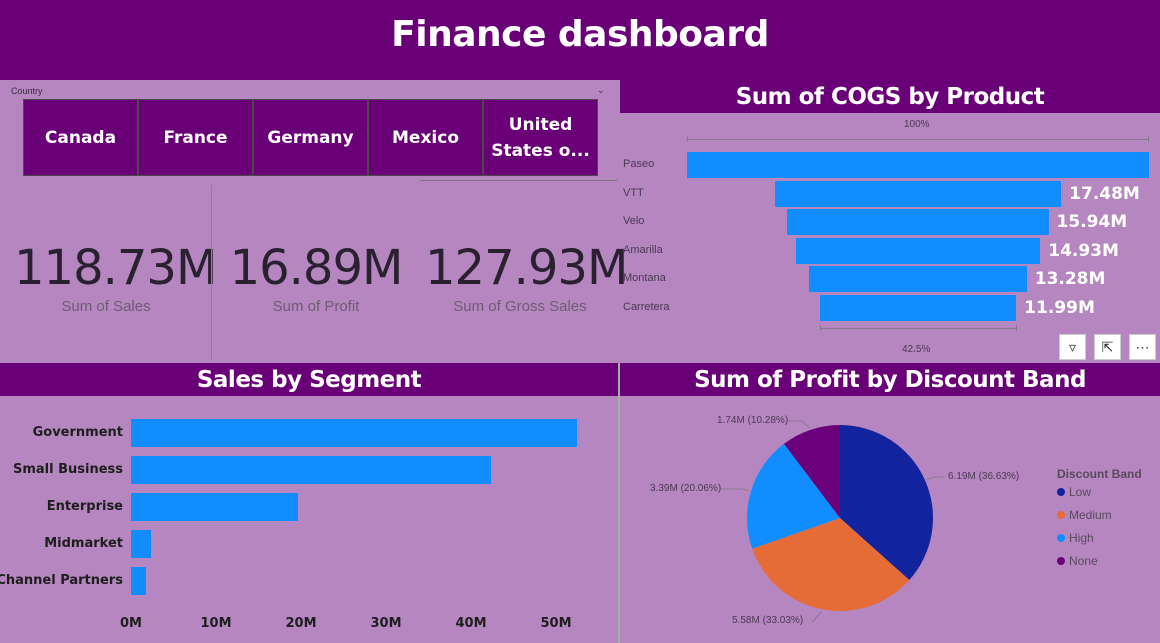 The height and width of the screenshot is (643, 1160). I want to click on funnel-top-percent: 100%, so click(917, 124).